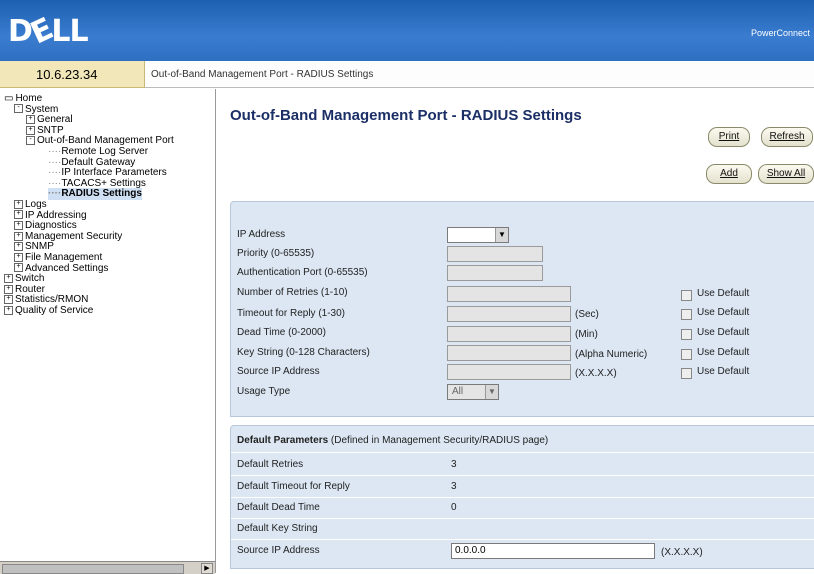 This screenshot has height=574, width=814. I want to click on tree-item-label: Quality of Service, so click(54, 310).